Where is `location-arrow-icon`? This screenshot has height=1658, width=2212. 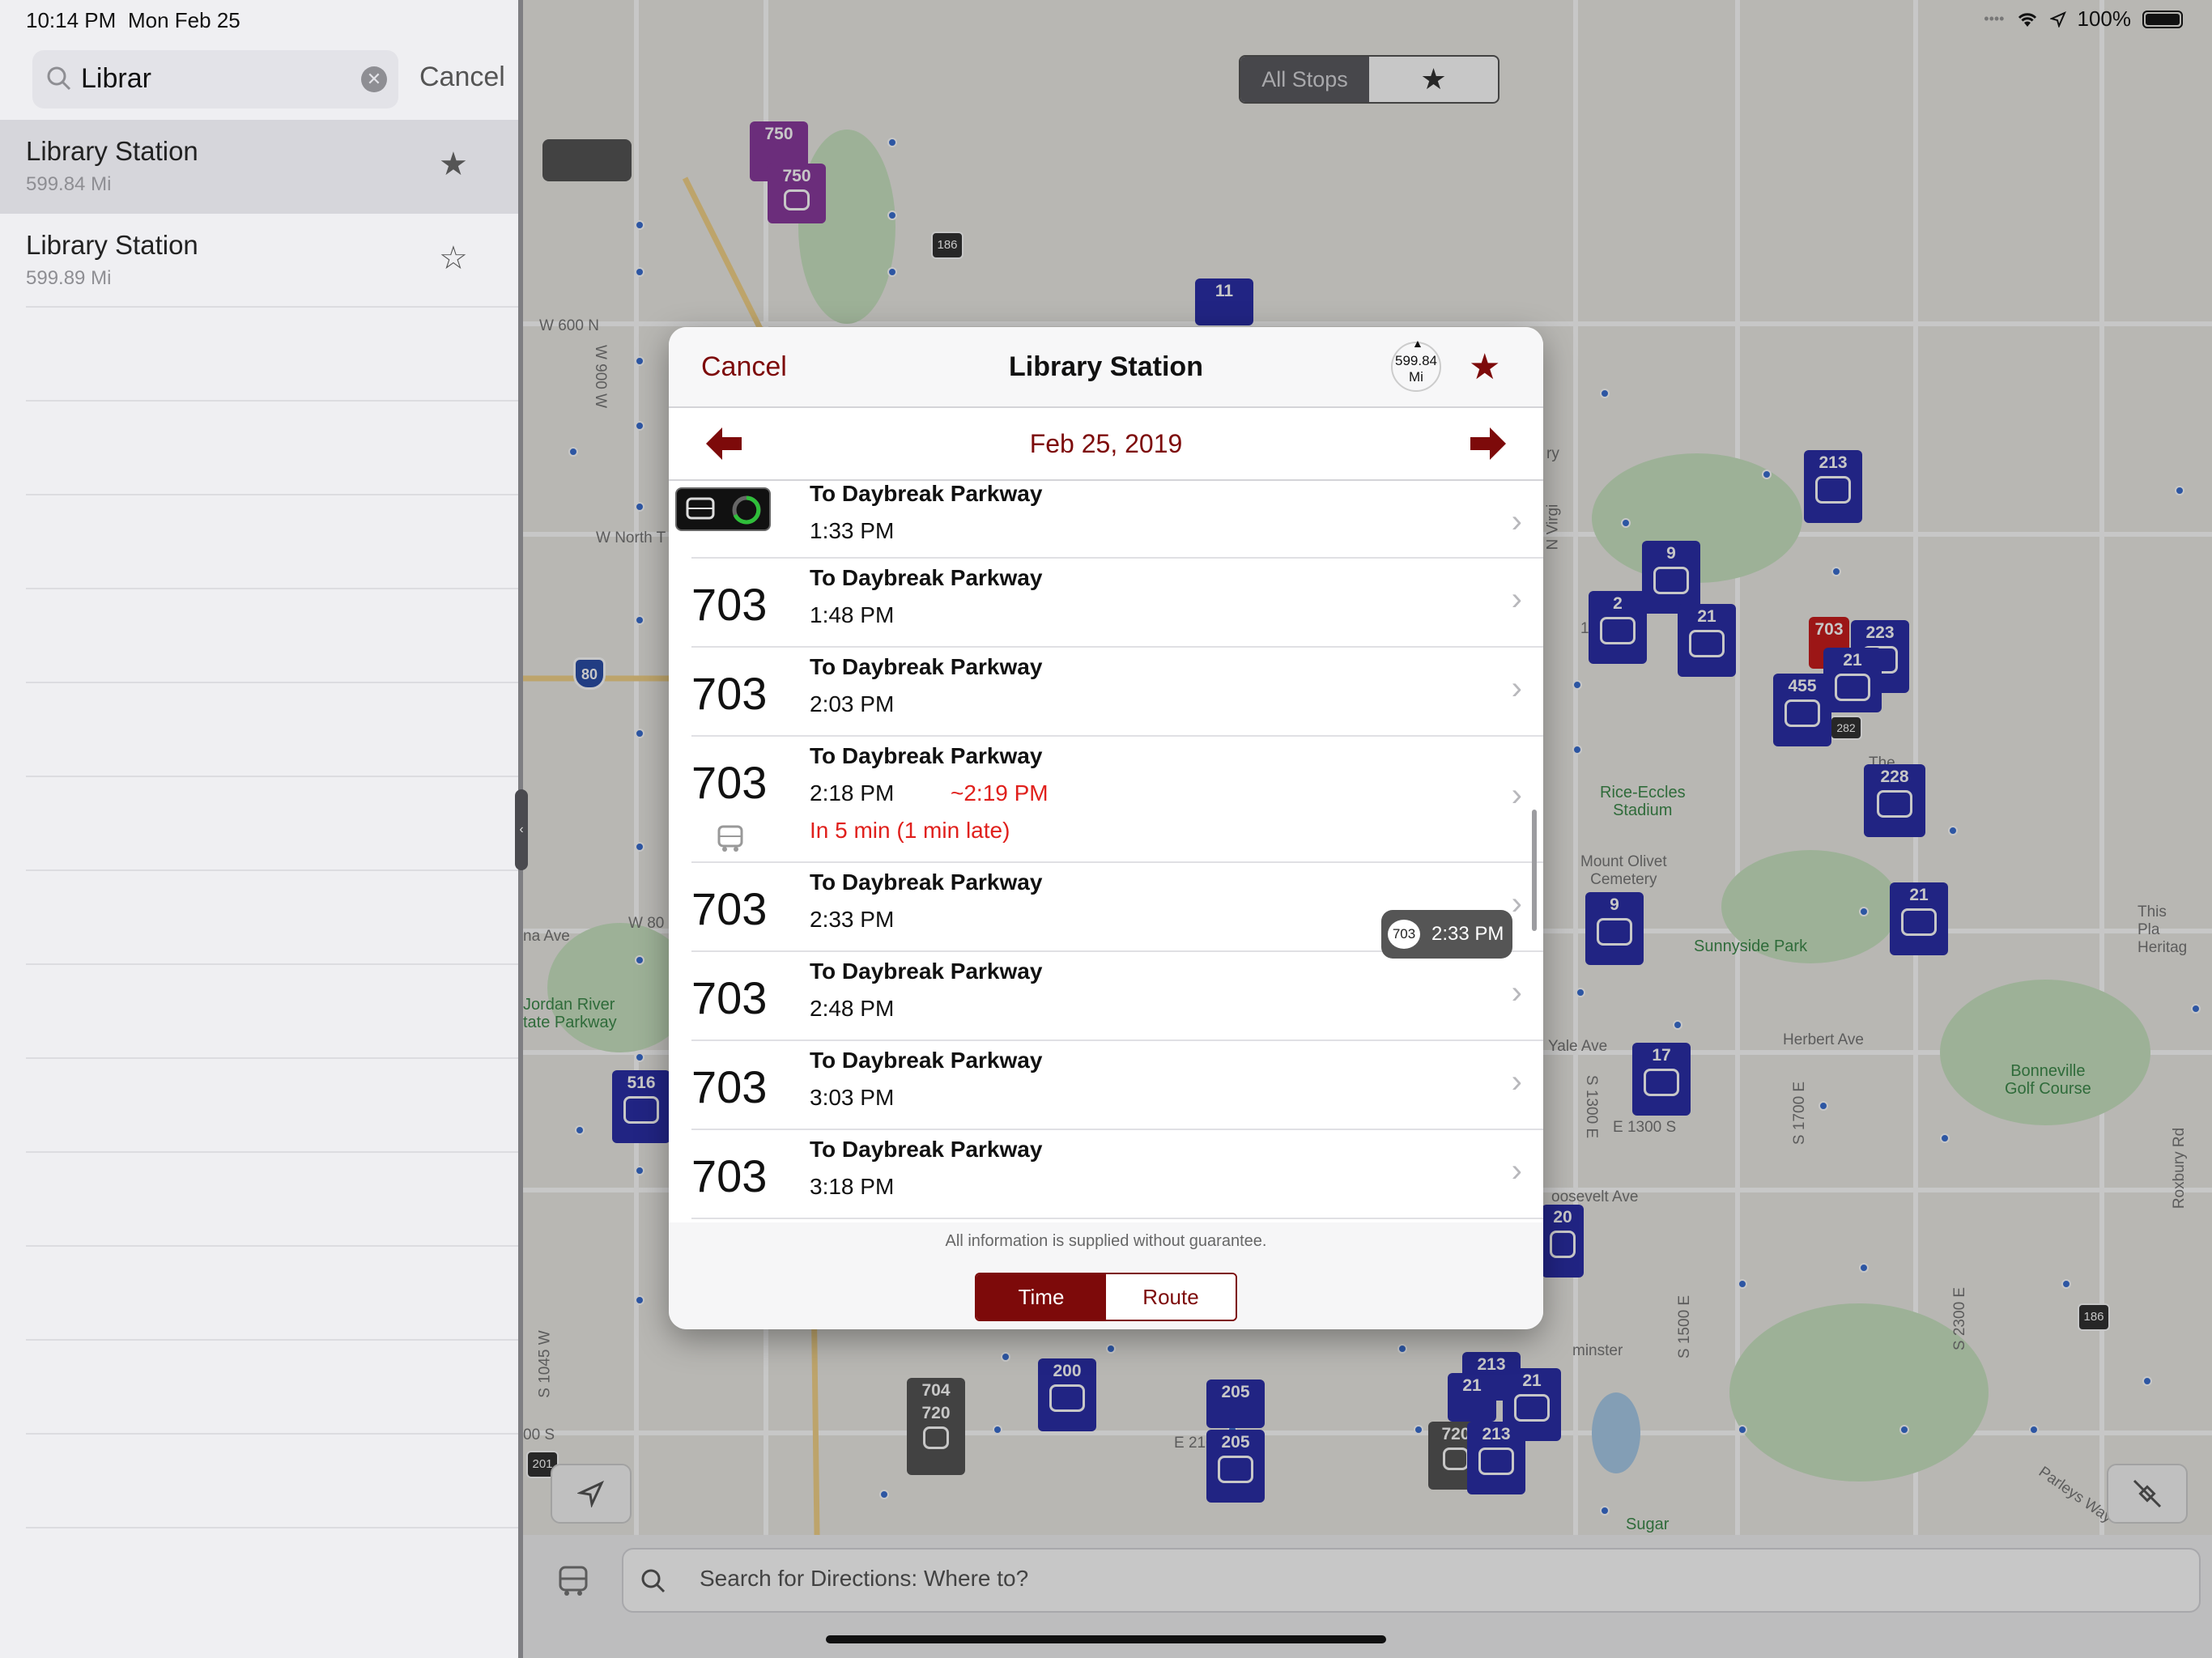
location-arrow-icon is located at coordinates (2058, 19).